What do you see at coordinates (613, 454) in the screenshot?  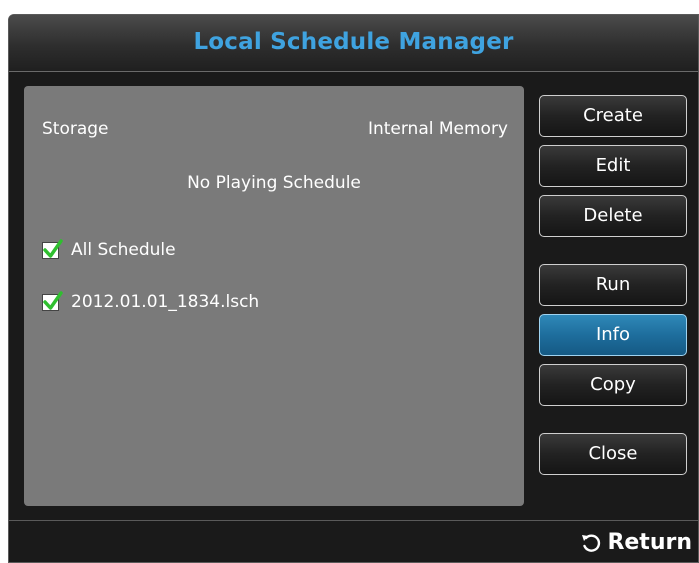 I see `close-button: Close` at bounding box center [613, 454].